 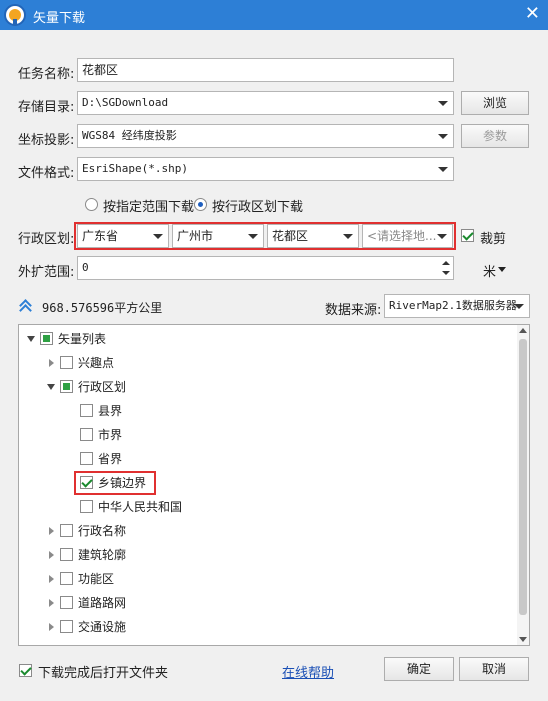 What do you see at coordinates (269, 411) in the screenshot?
I see `tree-item-county: 县界` at bounding box center [269, 411].